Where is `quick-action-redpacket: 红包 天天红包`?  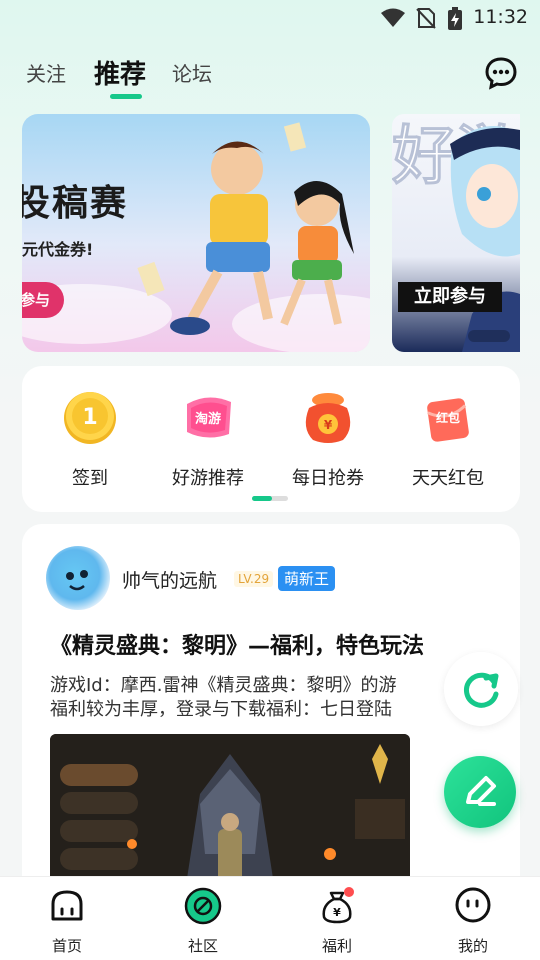
quick-action-redpacket: 红包 天天红包 is located at coordinates (448, 439).